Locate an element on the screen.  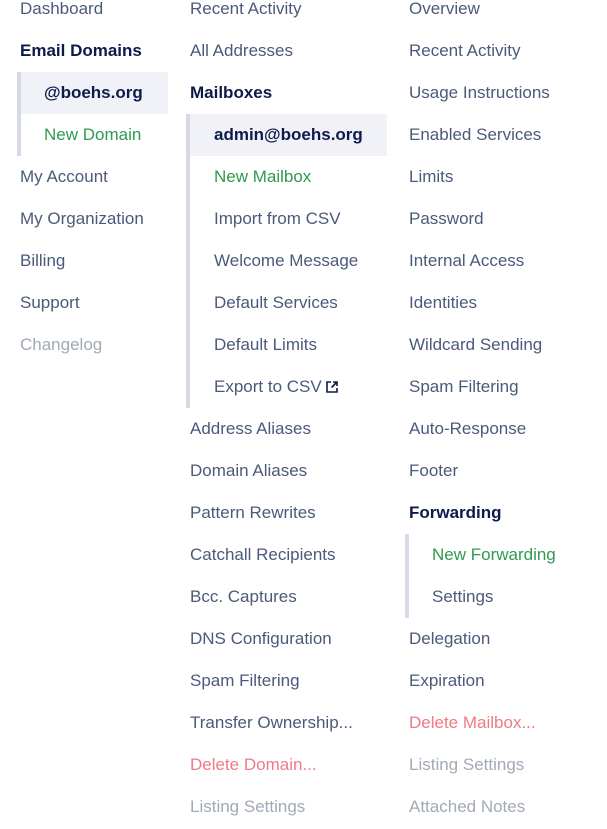
nav-wildcard-sending: Wildcard Sending is located at coordinates (475, 345).